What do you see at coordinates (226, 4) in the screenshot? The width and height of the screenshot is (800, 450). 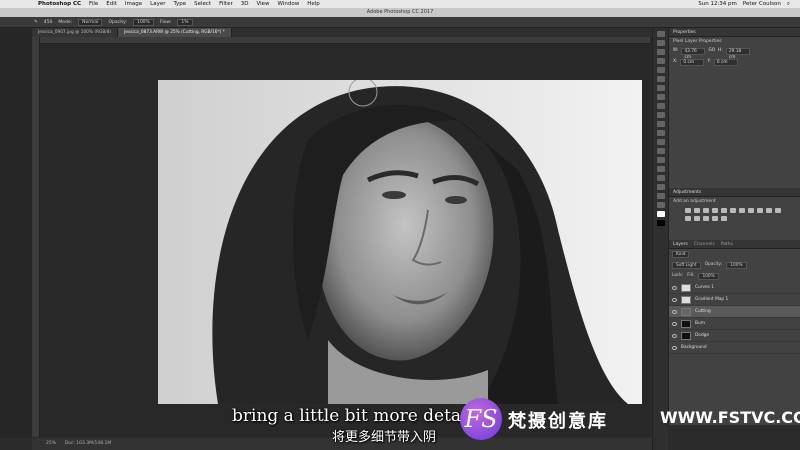 I see `menu-filter: Filter` at bounding box center [226, 4].